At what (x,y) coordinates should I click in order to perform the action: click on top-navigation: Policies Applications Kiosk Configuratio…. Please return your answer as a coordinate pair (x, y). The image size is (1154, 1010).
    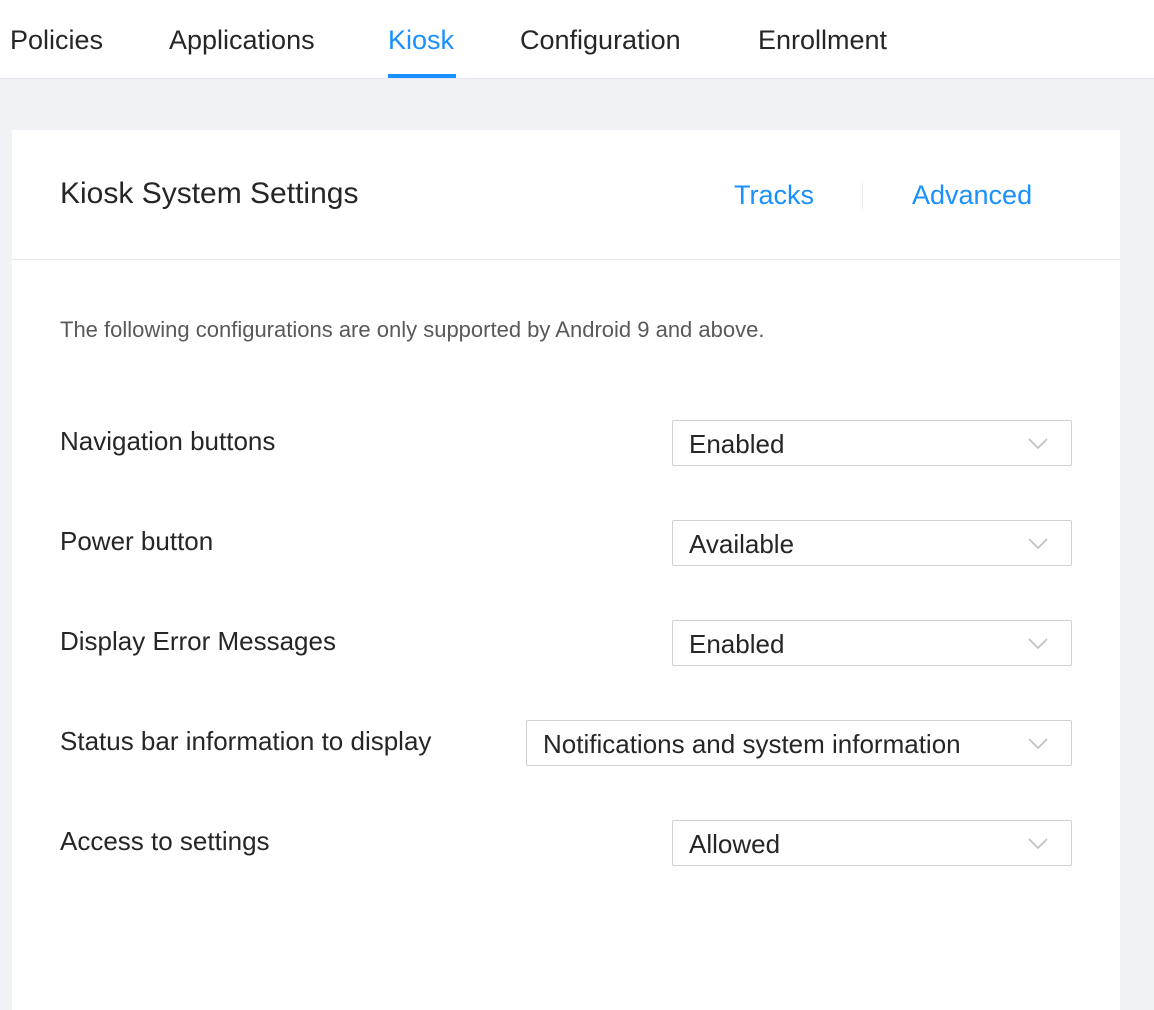
    Looking at the image, I should click on (577, 39).